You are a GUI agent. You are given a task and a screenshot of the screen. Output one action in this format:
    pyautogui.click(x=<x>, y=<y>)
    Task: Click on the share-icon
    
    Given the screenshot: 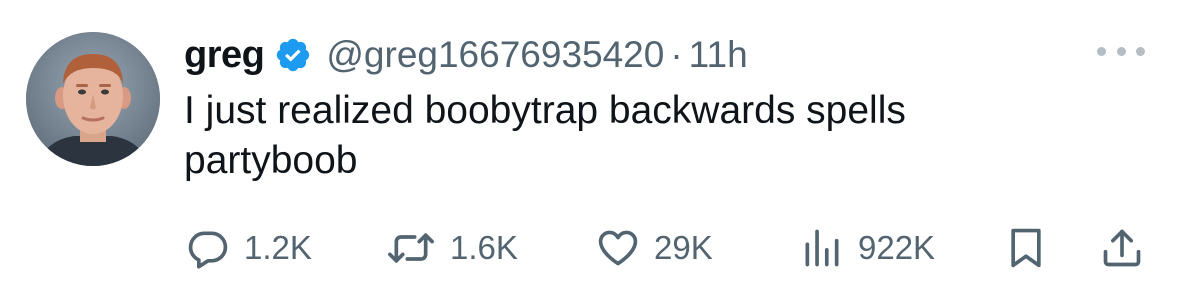 What is the action you would take?
    pyautogui.click(x=1122, y=248)
    